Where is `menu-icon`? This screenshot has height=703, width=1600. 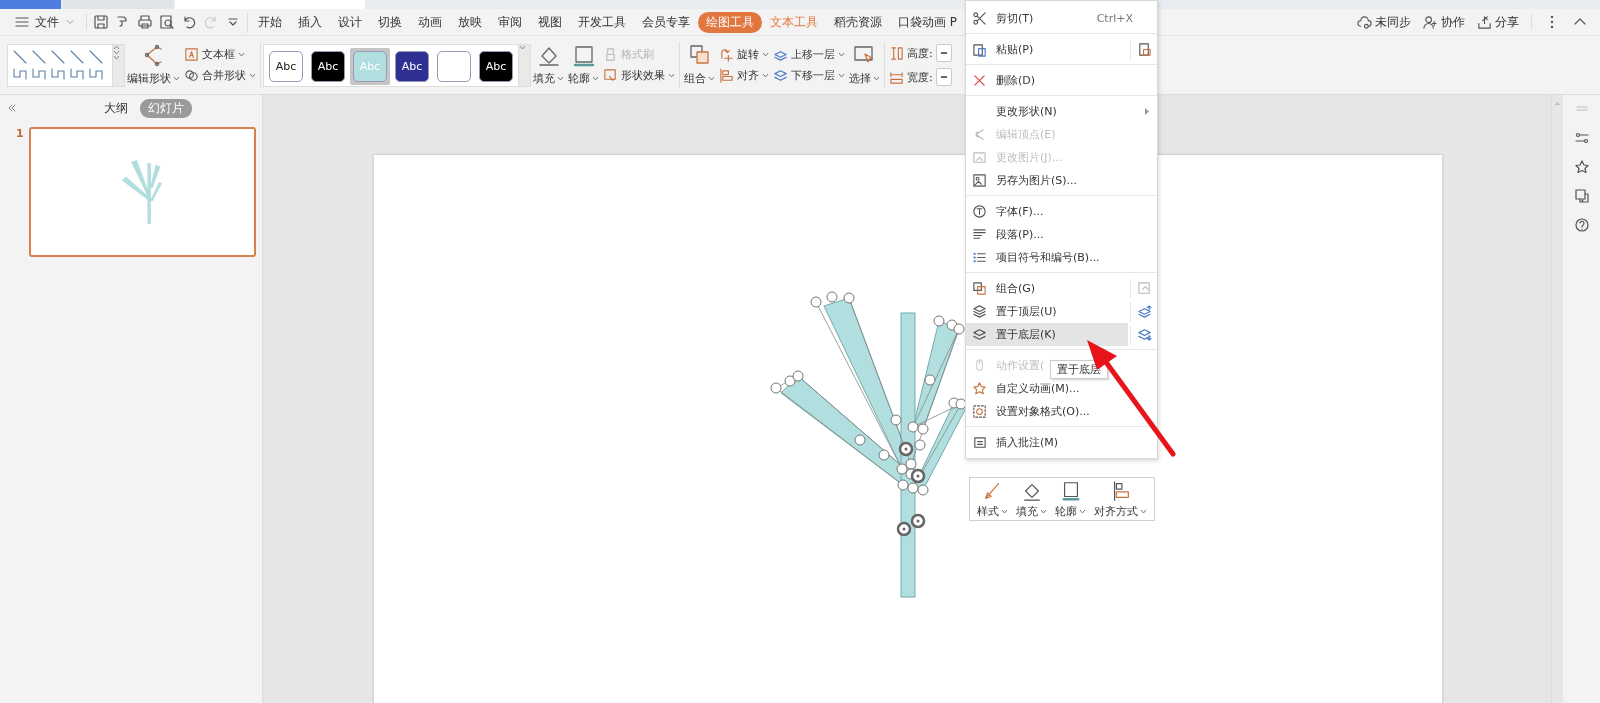
menu-icon is located at coordinates (22, 22).